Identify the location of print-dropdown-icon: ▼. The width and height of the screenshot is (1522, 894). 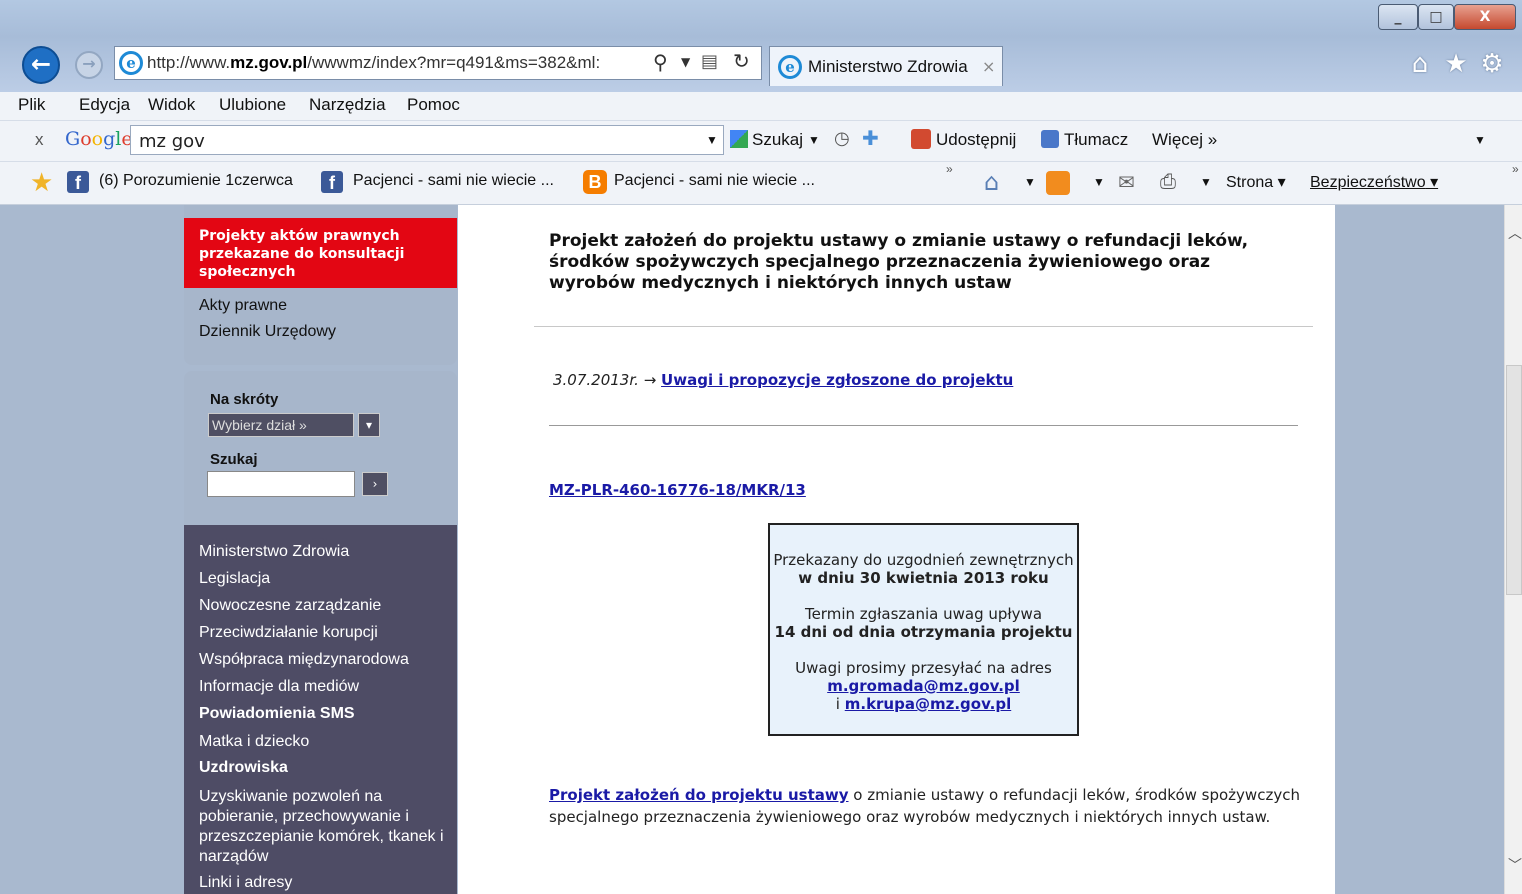
(1206, 182).